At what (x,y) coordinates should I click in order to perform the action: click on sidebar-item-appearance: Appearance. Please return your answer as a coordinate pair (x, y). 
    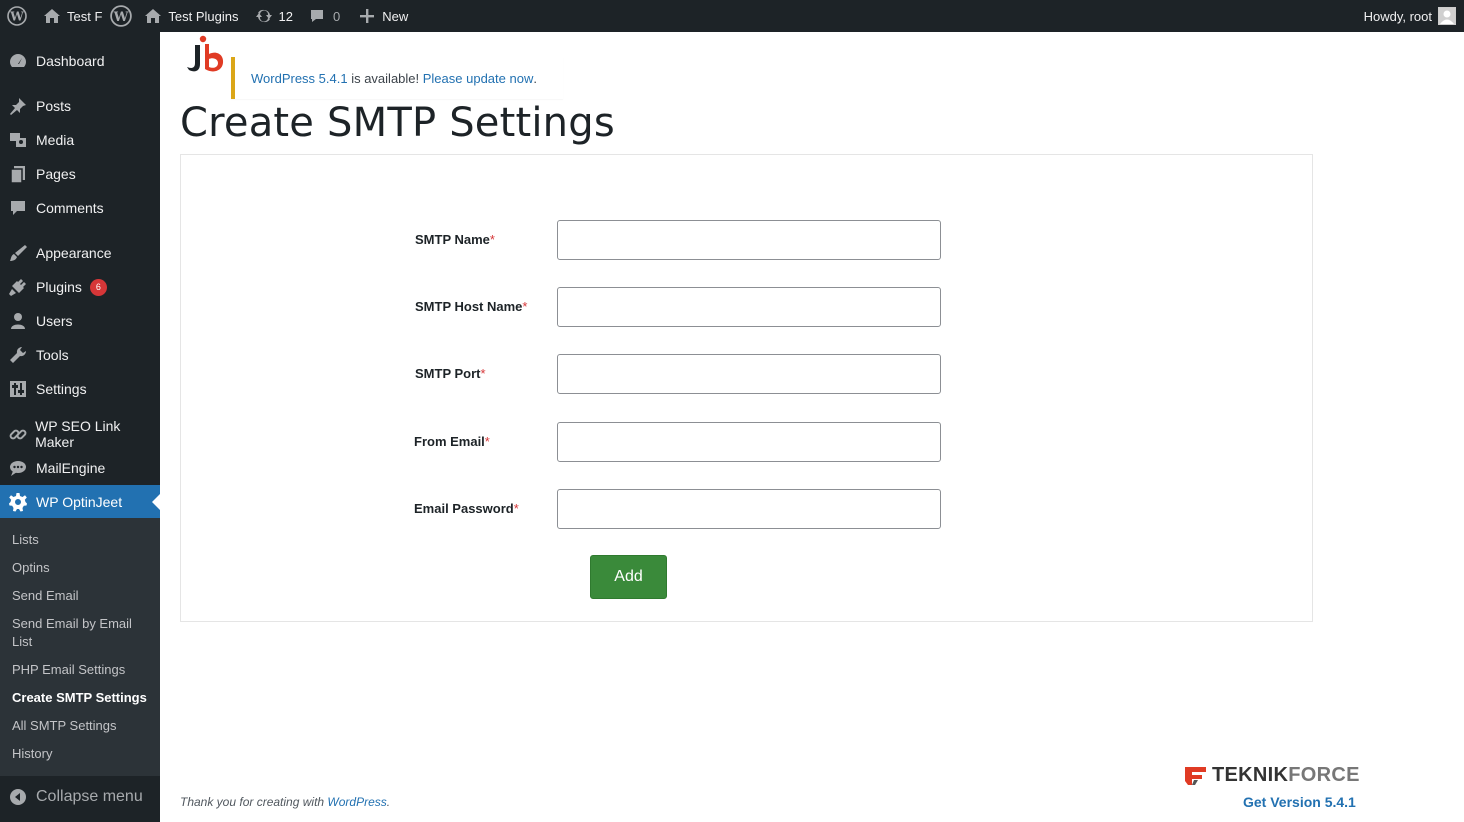
    Looking at the image, I should click on (80, 253).